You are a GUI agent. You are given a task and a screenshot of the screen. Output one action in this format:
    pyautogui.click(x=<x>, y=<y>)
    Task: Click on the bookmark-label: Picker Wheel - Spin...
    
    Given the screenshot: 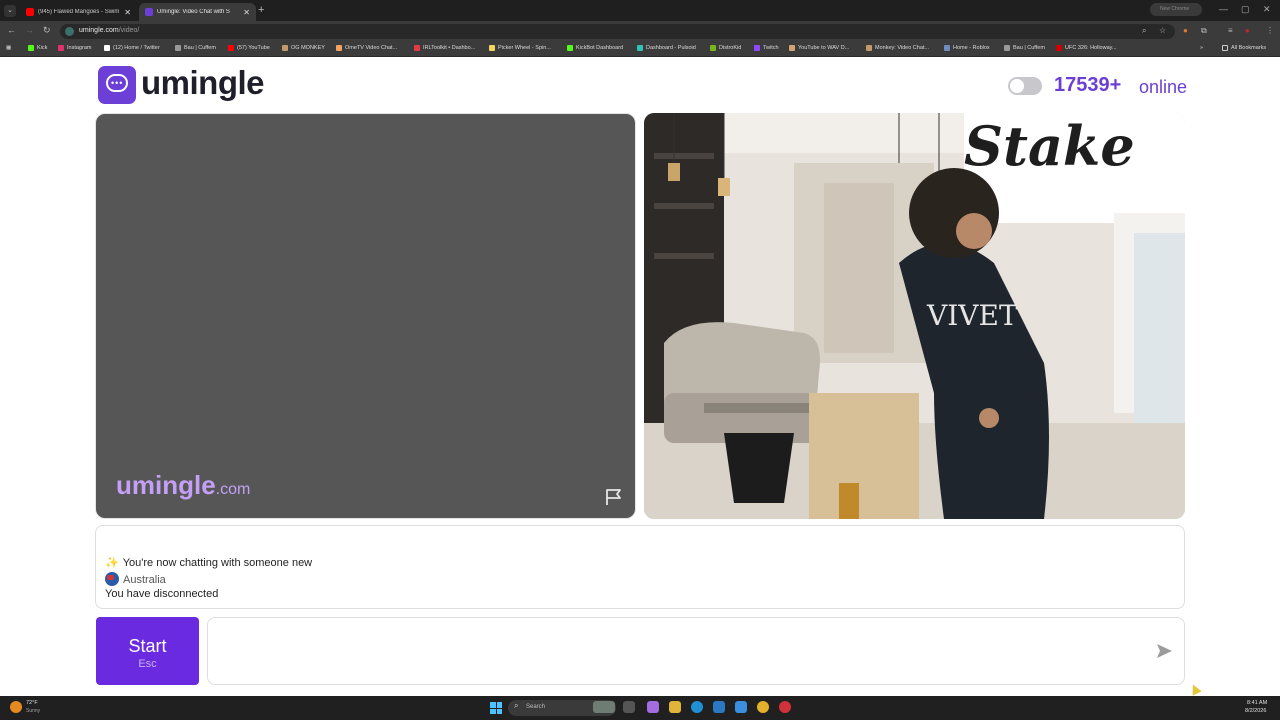 What is the action you would take?
    pyautogui.click(x=524, y=48)
    